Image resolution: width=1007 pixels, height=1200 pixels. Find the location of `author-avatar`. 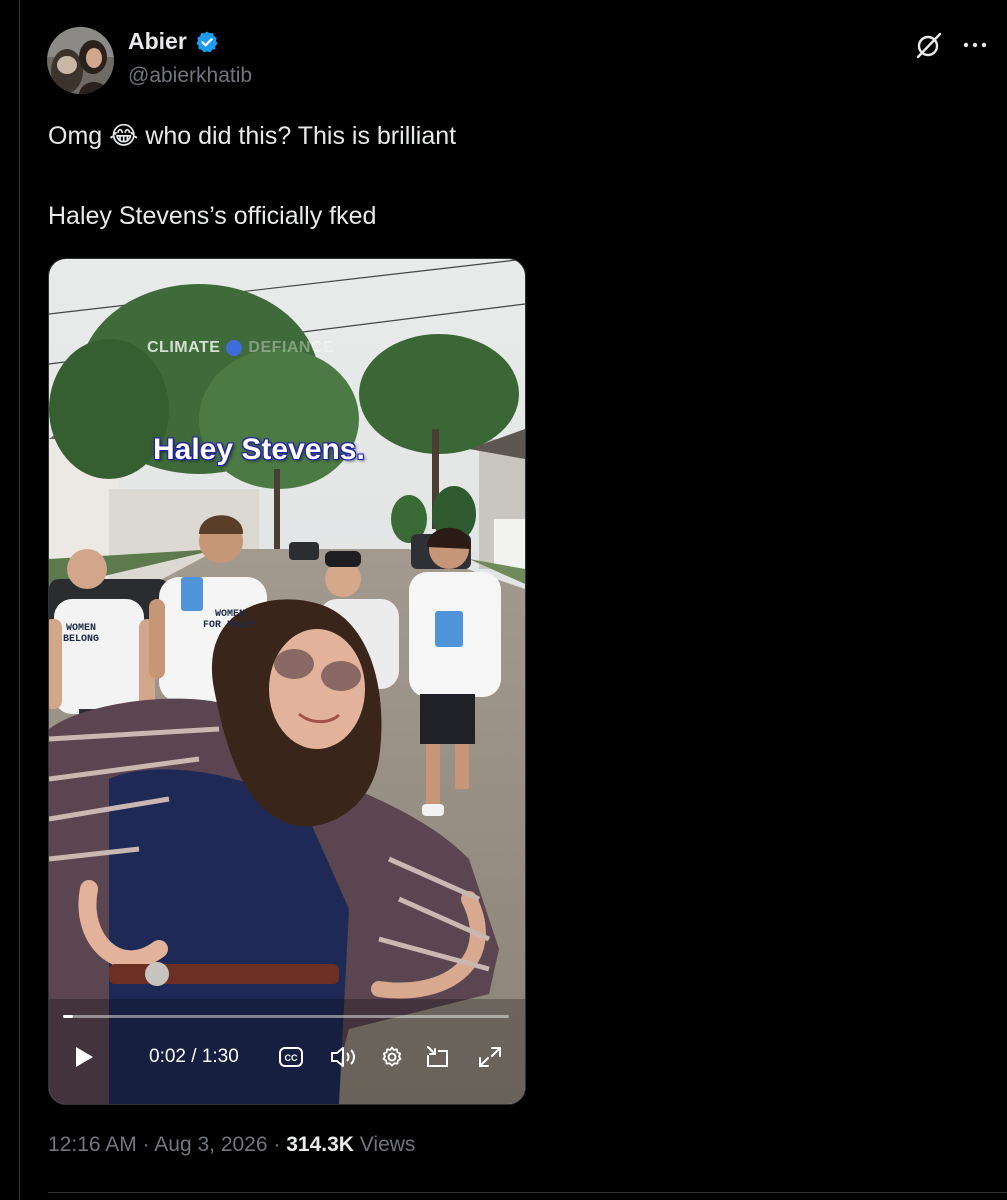

author-avatar is located at coordinates (80, 60).